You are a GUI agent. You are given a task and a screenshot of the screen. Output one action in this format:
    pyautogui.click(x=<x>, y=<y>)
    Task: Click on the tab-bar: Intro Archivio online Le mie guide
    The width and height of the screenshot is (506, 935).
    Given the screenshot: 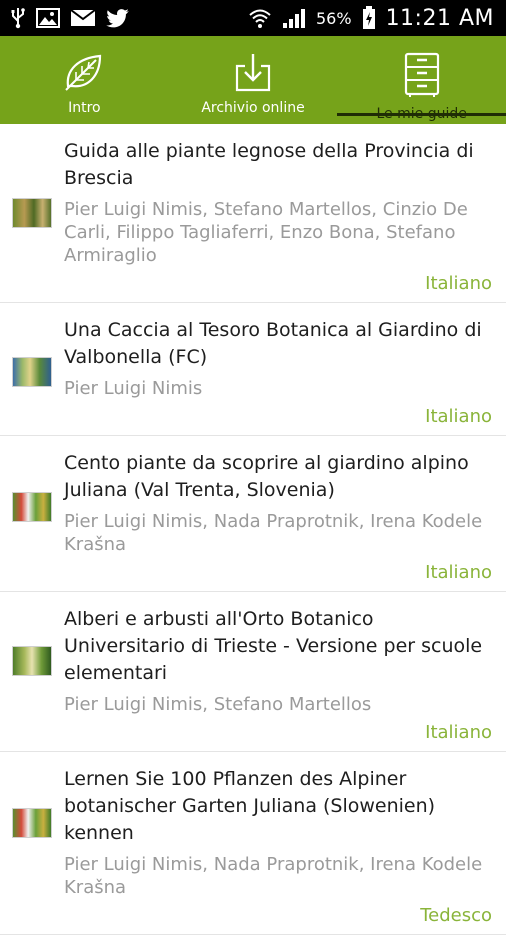 What is the action you would take?
    pyautogui.click(x=253, y=80)
    